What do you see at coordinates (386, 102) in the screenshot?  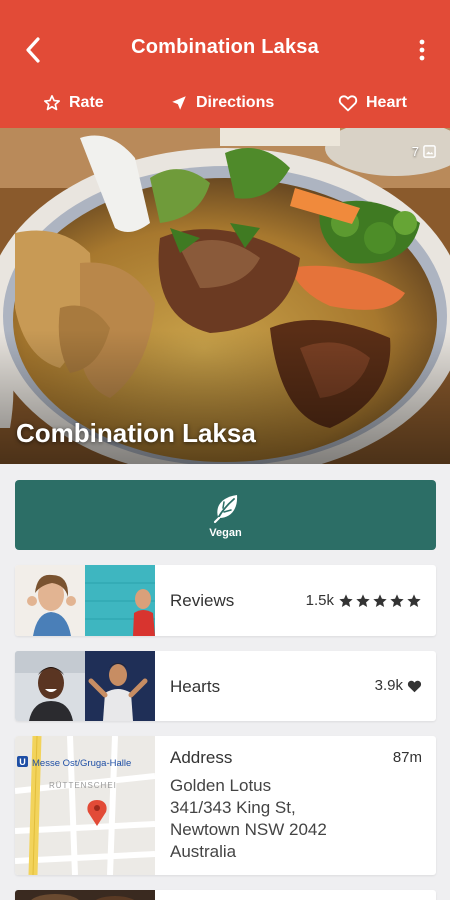 I see `heart-label: Heart` at bounding box center [386, 102].